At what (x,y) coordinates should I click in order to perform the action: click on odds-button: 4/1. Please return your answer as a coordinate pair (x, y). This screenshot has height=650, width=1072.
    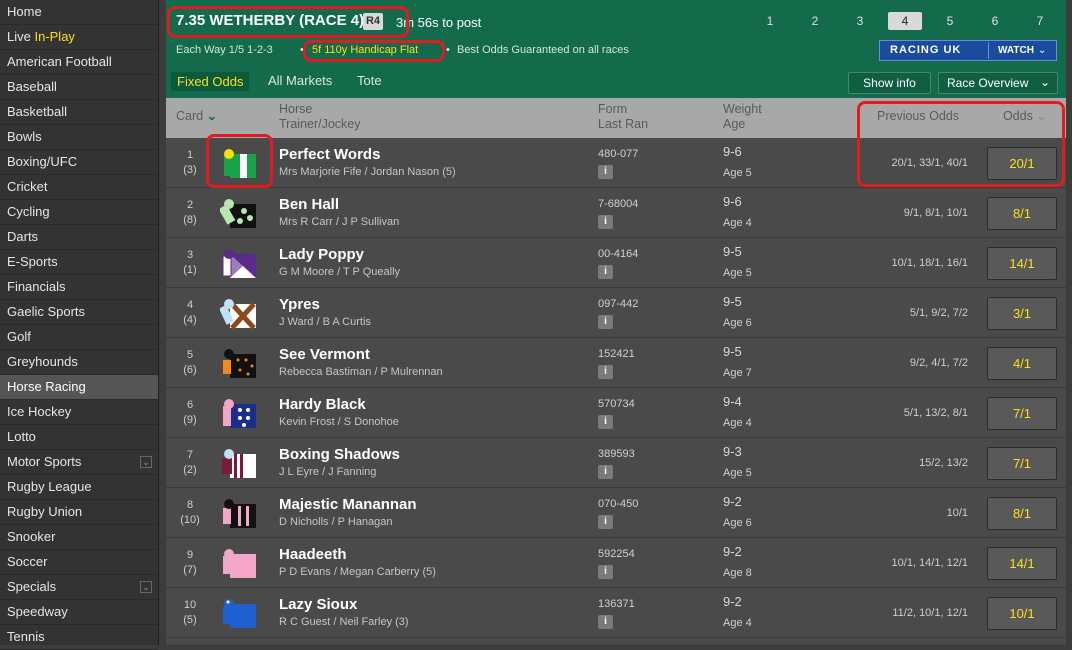
    Looking at the image, I should click on (1022, 363).